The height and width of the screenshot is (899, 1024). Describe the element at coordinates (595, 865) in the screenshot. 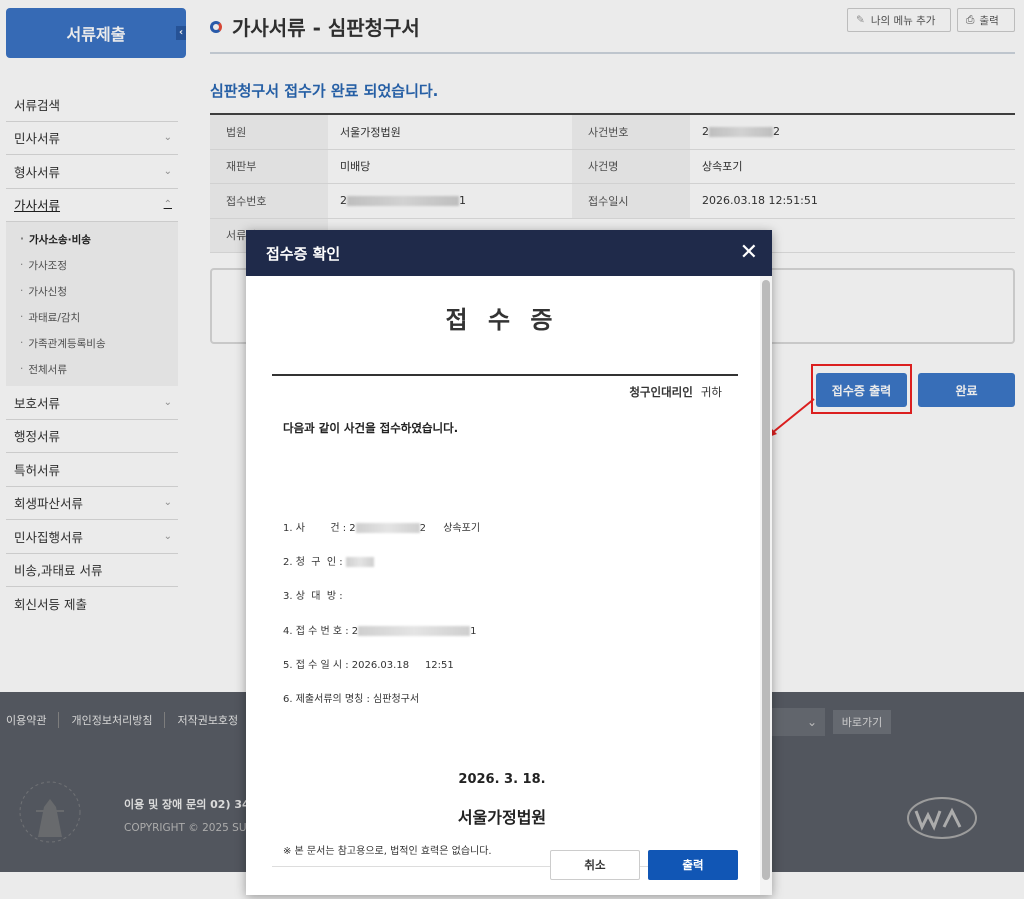

I see `cancel-button: 취소` at that location.